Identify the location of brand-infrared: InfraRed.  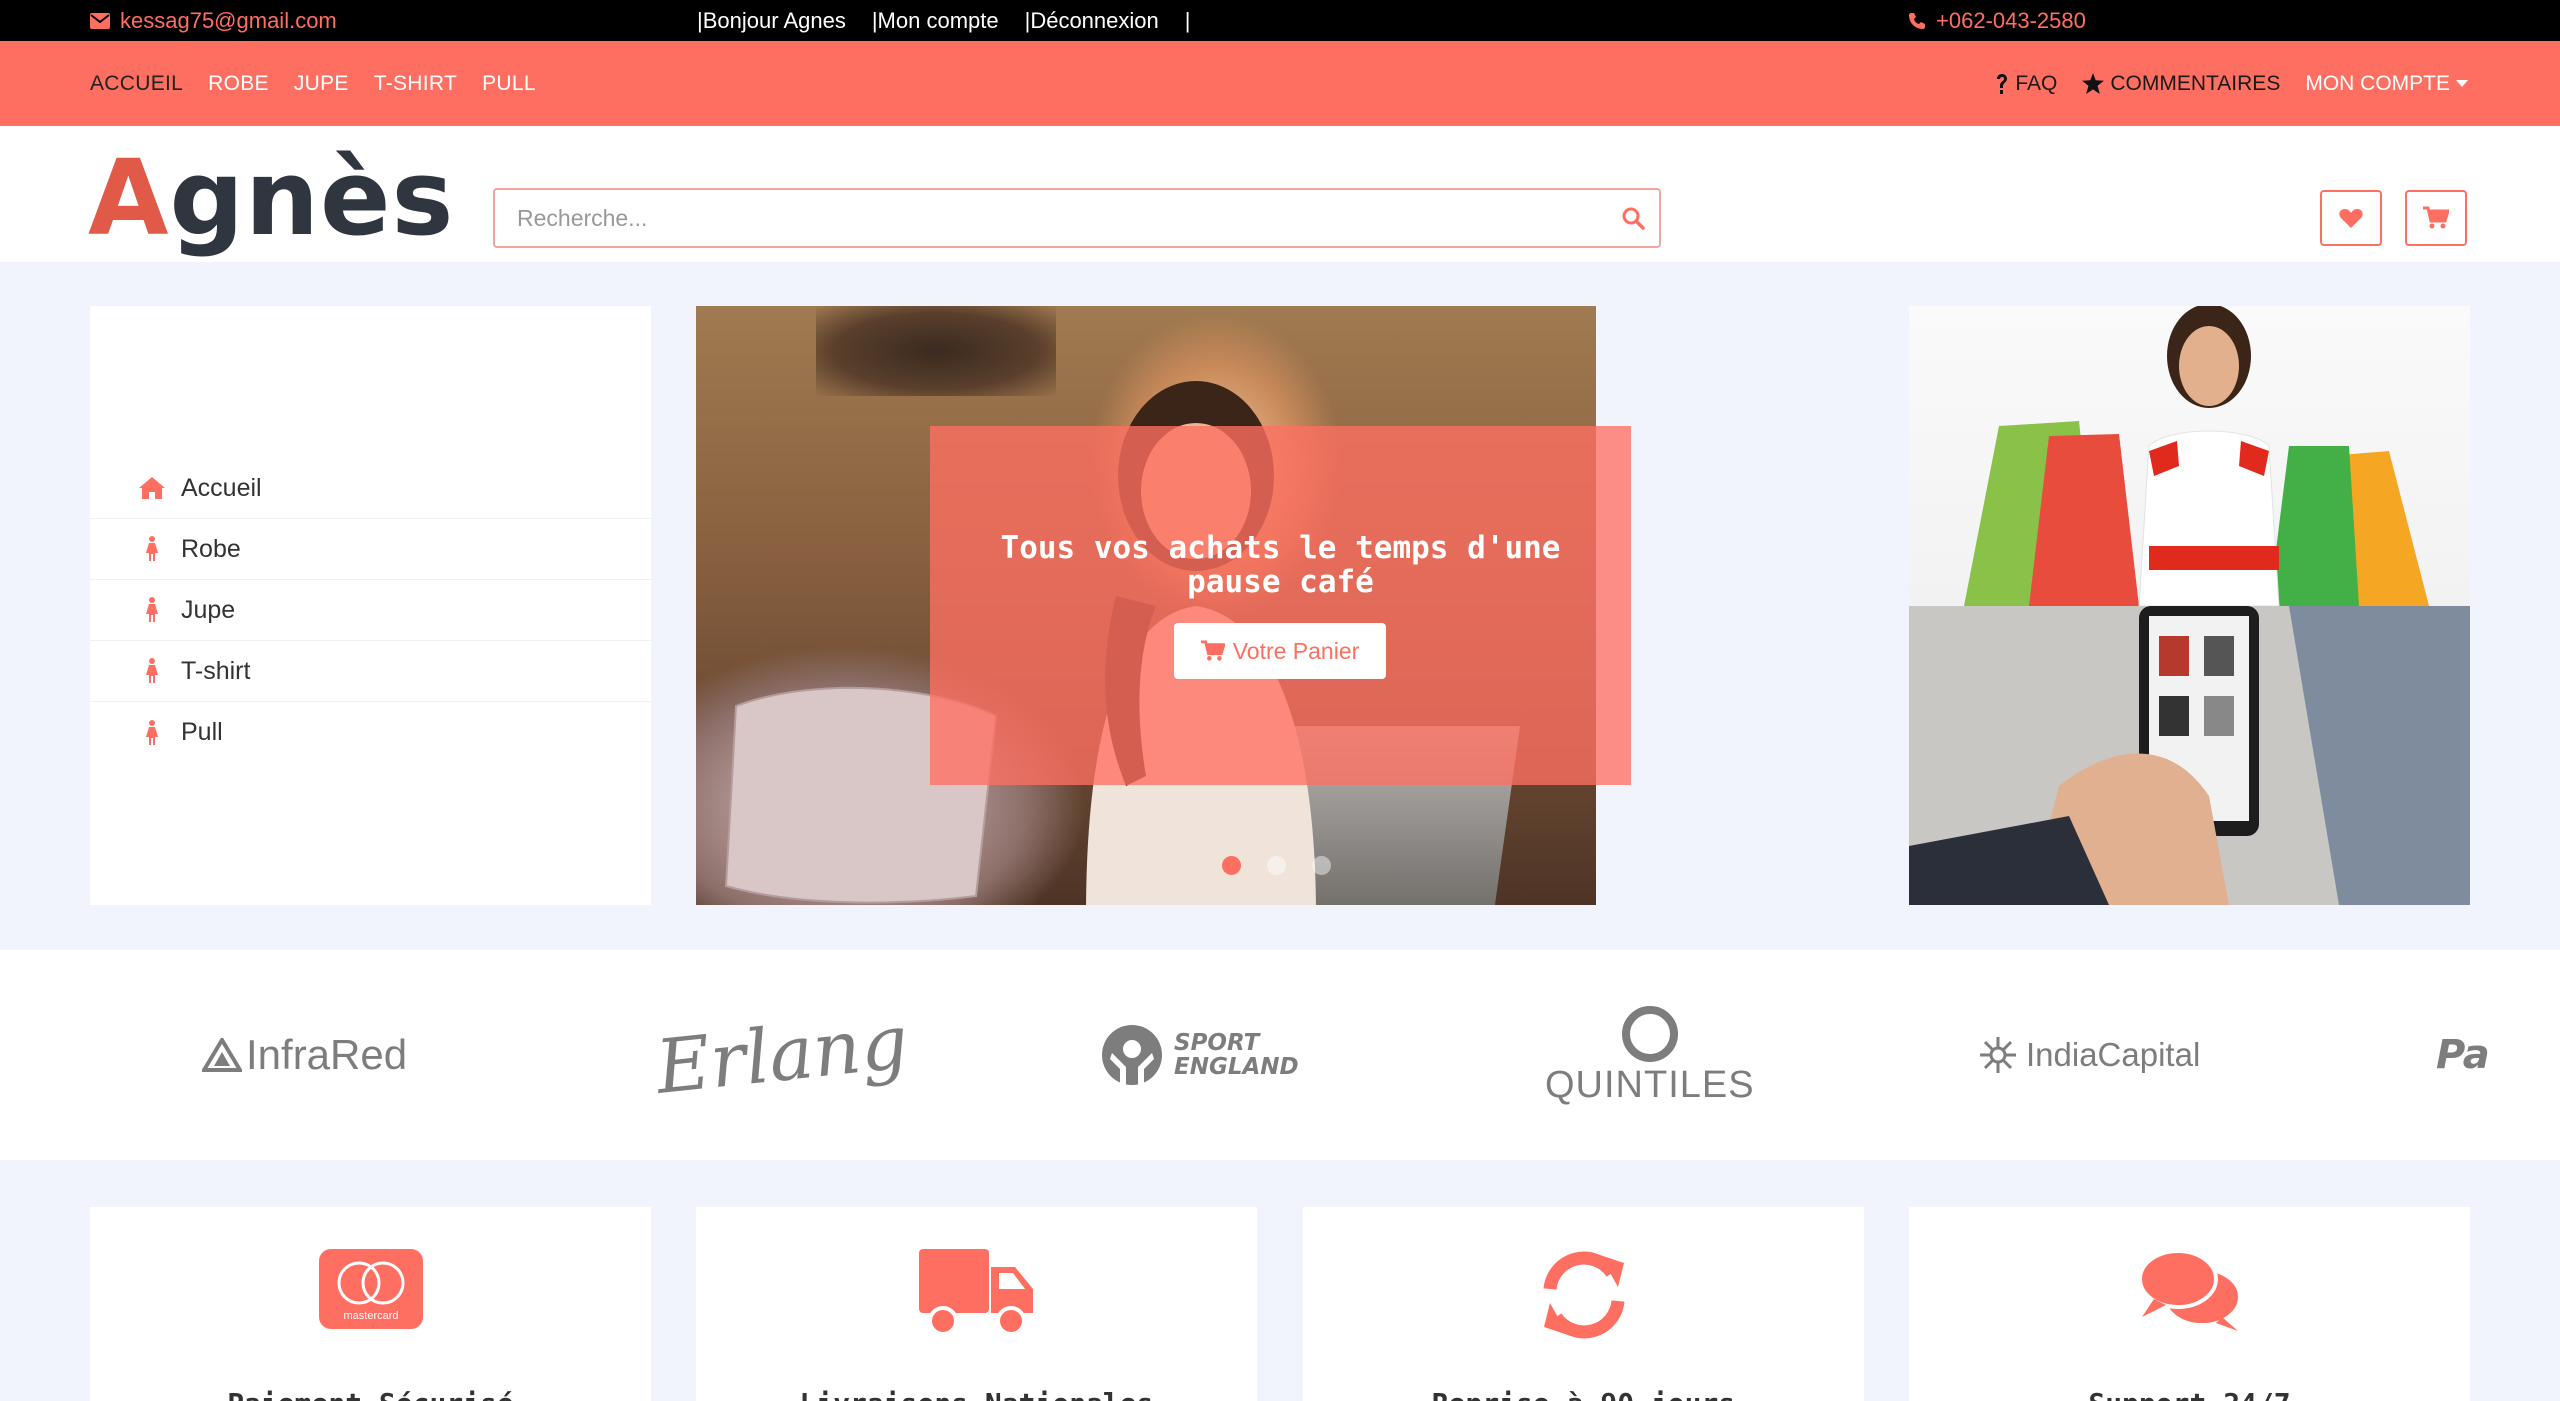
(304, 1055).